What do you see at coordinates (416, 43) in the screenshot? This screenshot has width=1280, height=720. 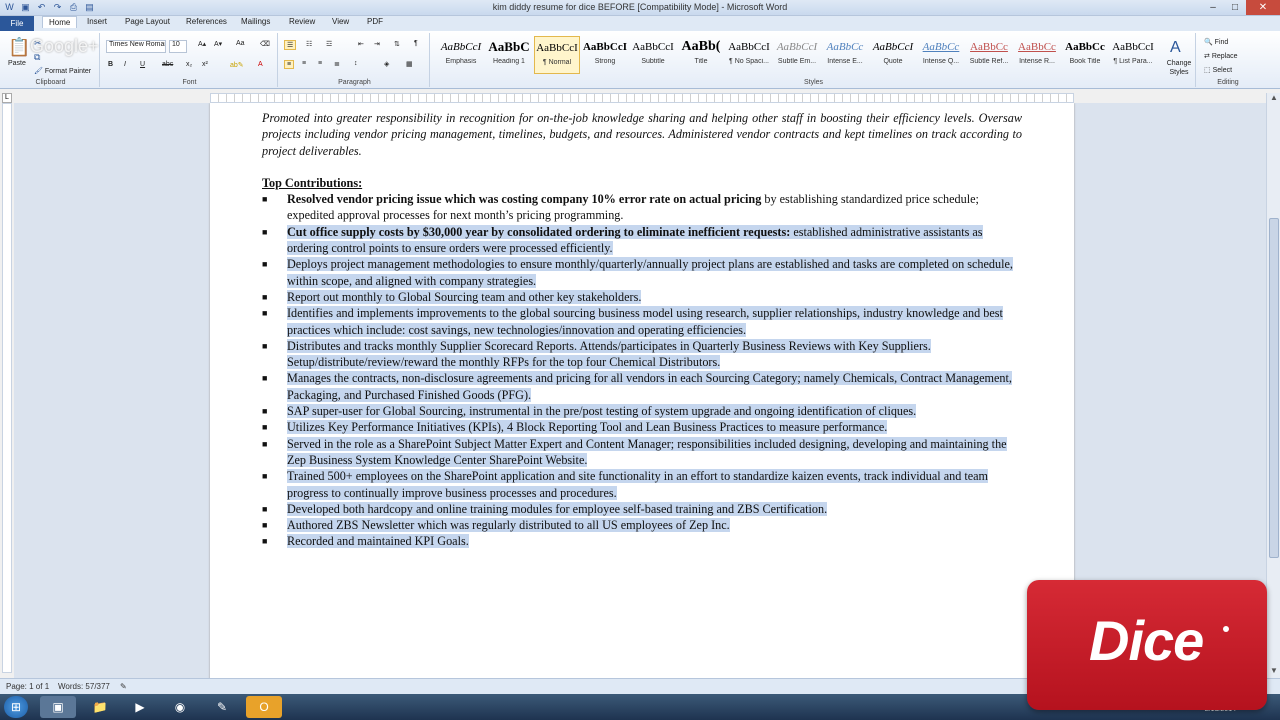 I see `show-formatting-icon: ¶` at bounding box center [416, 43].